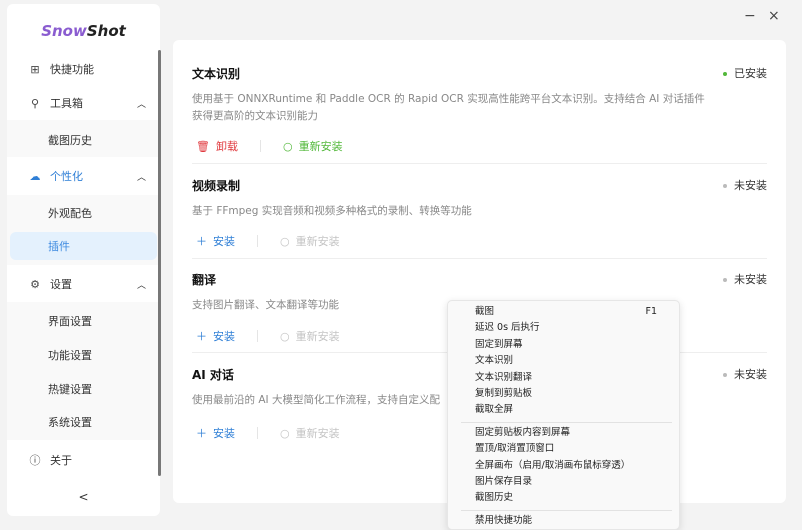 The width and height of the screenshot is (802, 530). Describe the element at coordinates (563, 466) in the screenshot. I see `menu-item-fullscreen-canvas: 全屏画布（启用/取消画布鼠标穿透）` at that location.